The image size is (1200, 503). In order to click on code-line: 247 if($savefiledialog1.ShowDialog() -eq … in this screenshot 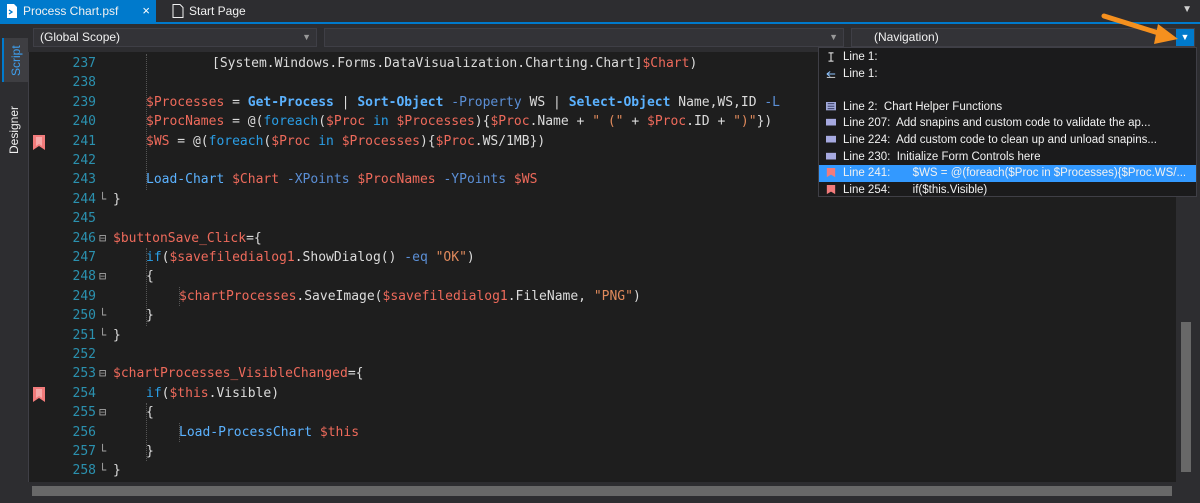, I will do `click(599, 257)`.